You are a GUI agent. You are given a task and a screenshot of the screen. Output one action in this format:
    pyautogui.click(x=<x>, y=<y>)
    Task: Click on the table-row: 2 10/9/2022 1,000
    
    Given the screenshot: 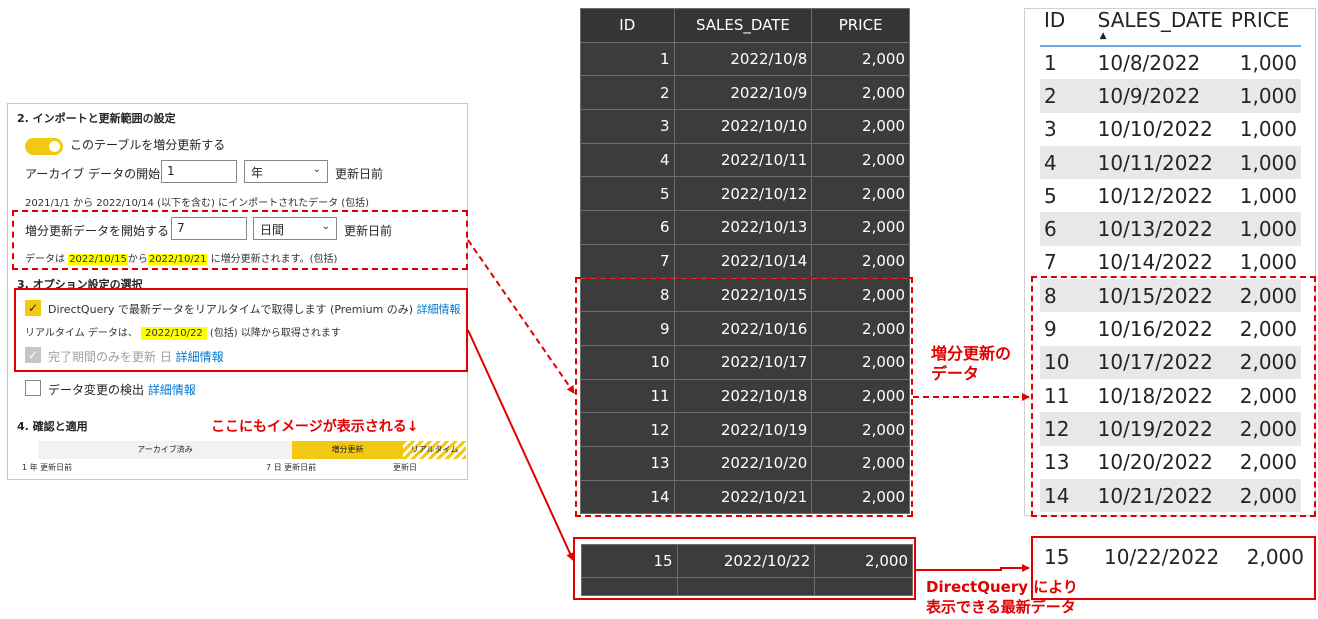 What is the action you would take?
    pyautogui.click(x=1170, y=96)
    